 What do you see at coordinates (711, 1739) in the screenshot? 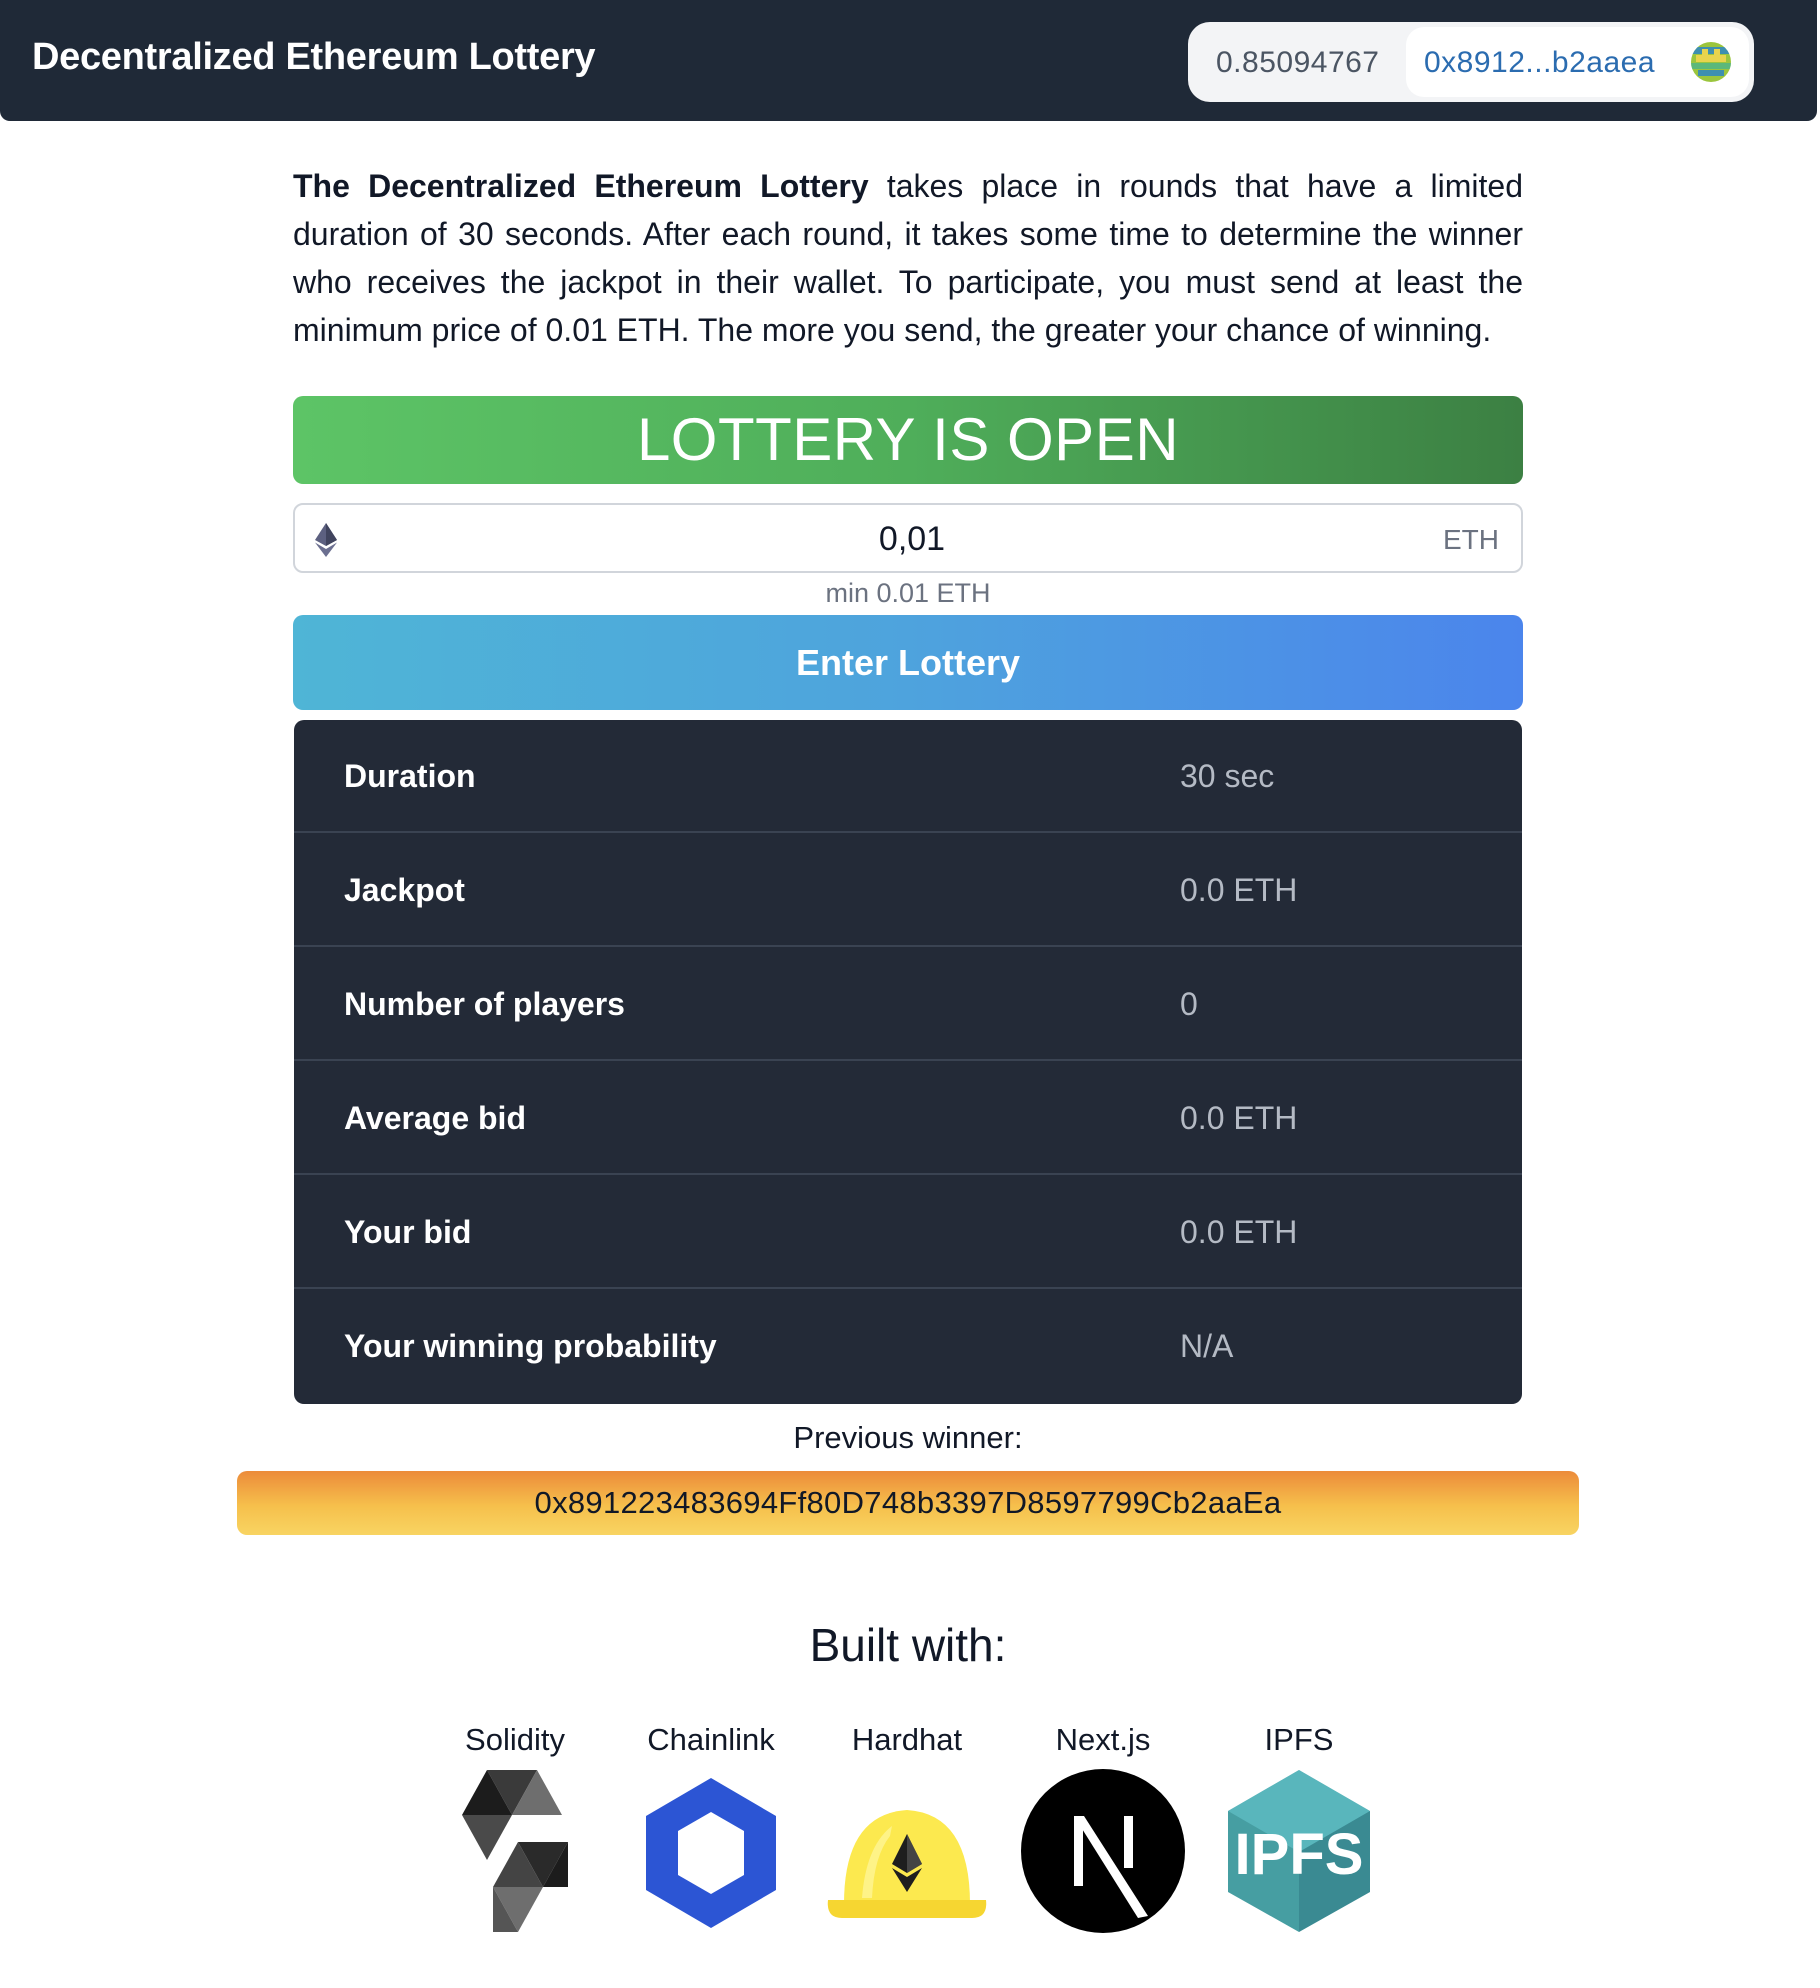
I see `tech-name: Chainlink` at bounding box center [711, 1739].